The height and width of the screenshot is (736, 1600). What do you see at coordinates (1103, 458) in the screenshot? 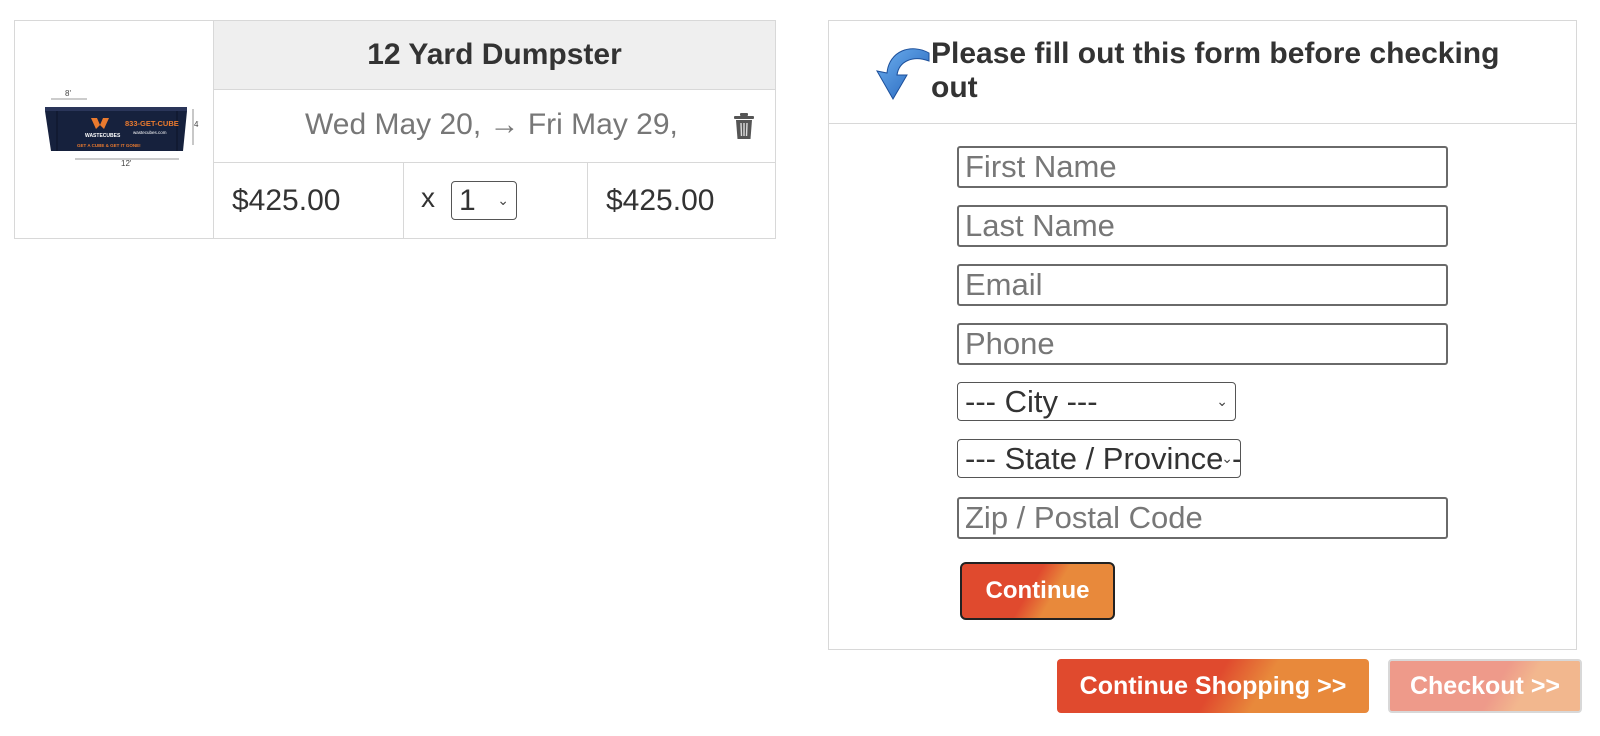
I see `state-select-value: --- State / Province ---` at bounding box center [1103, 458].